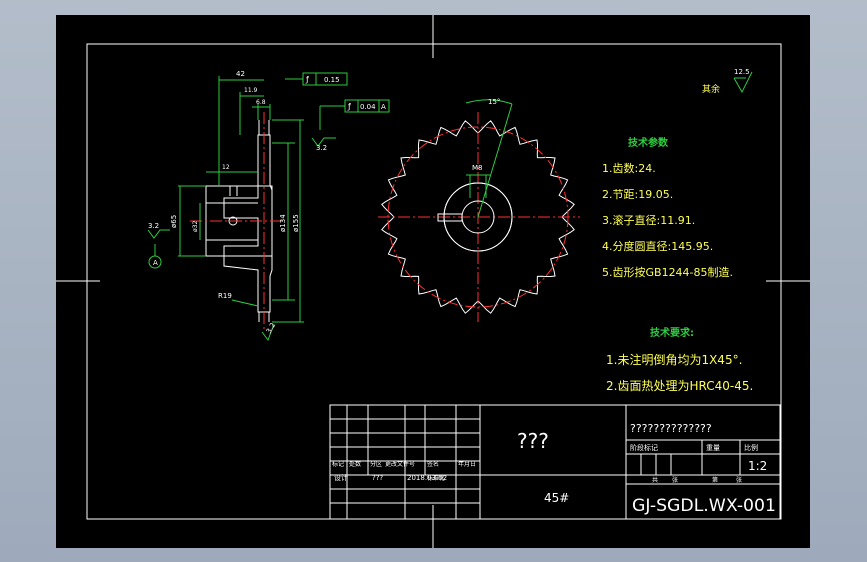  Describe the element at coordinates (648, 142) in the screenshot. I see `tech-params-title: 技术参数` at that location.